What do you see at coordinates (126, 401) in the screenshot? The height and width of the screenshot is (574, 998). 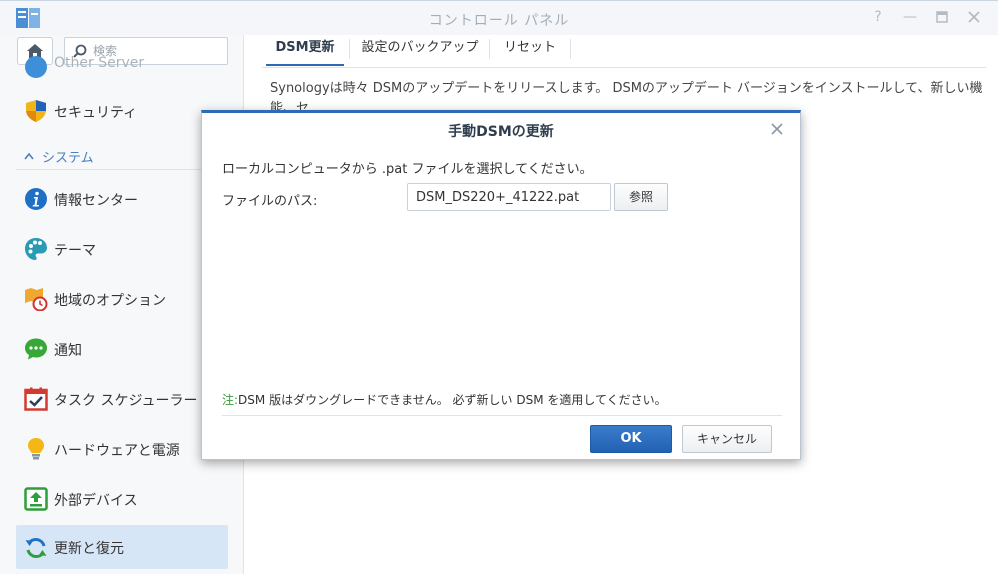 I see `sidebar-item-label: タスク スケジューラー` at bounding box center [126, 401].